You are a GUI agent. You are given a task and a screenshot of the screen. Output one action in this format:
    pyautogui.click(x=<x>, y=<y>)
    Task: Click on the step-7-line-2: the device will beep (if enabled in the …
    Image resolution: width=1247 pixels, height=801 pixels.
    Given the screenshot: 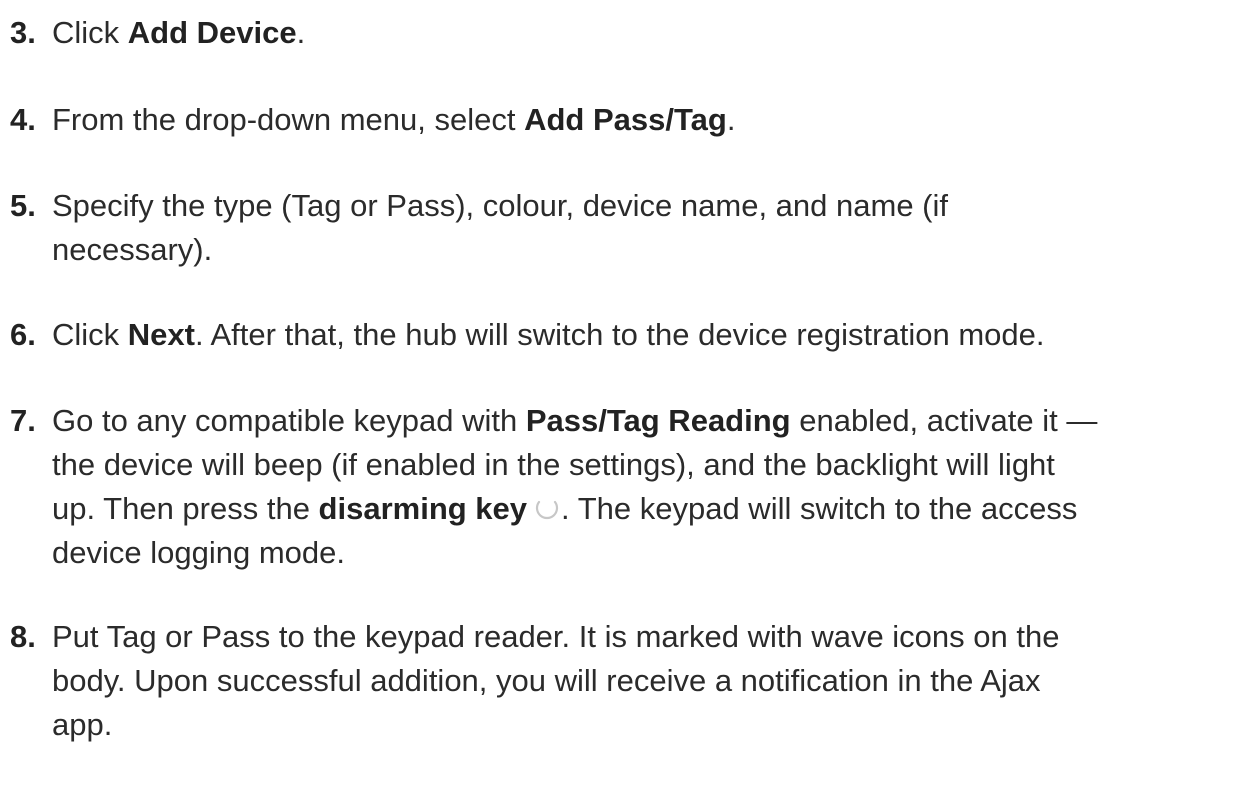 What is the action you would take?
    pyautogui.click(x=553, y=464)
    